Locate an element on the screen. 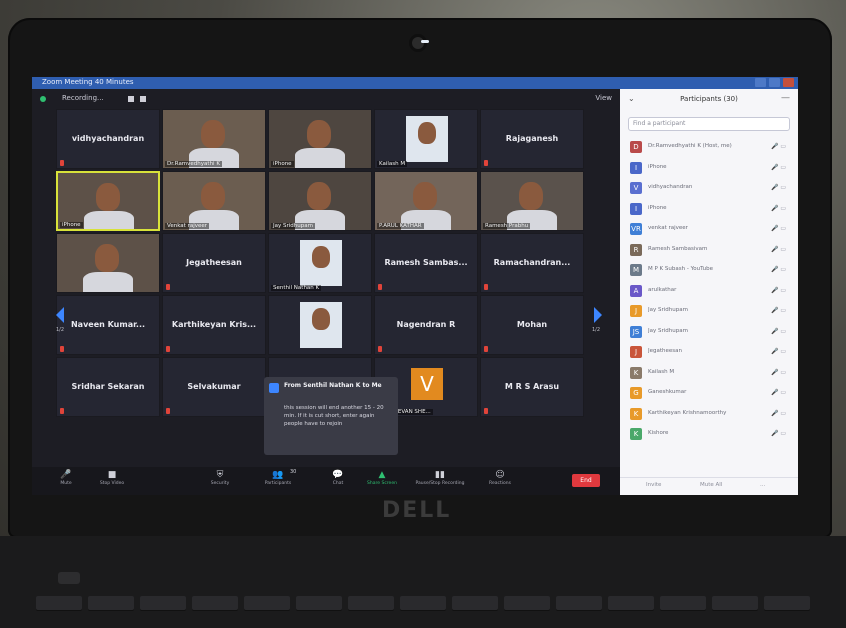 The height and width of the screenshot is (628, 846). participant-list-item: K Karthikeyan Krishnamoorthy 🎤 ▭ is located at coordinates (709, 414).